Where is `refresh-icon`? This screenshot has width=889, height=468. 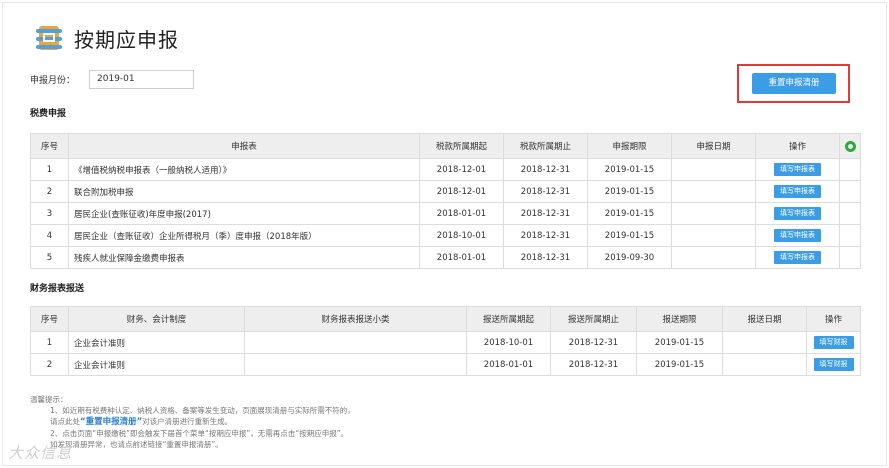
refresh-icon is located at coordinates (850, 146).